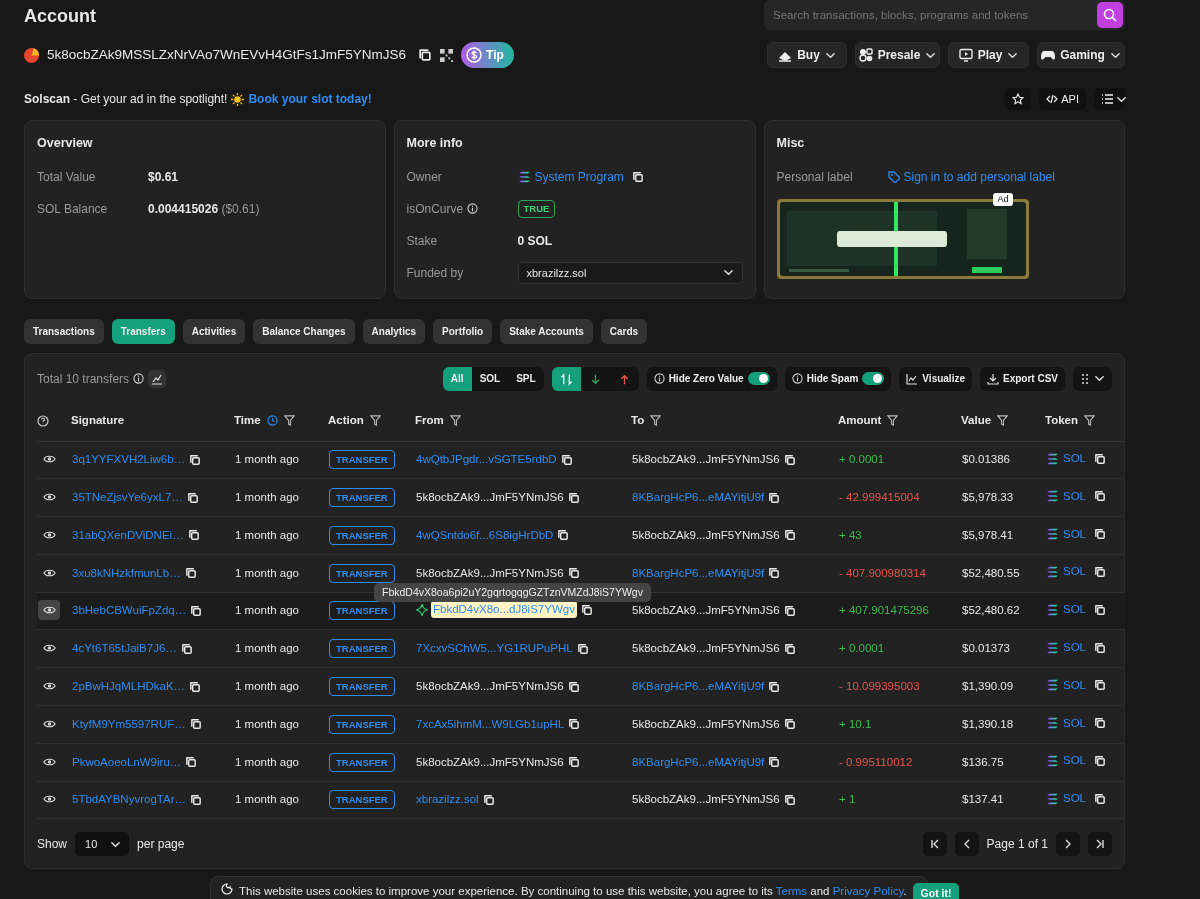 The height and width of the screenshot is (899, 1200). Describe the element at coordinates (1092, 378) in the screenshot. I see `more-button` at that location.